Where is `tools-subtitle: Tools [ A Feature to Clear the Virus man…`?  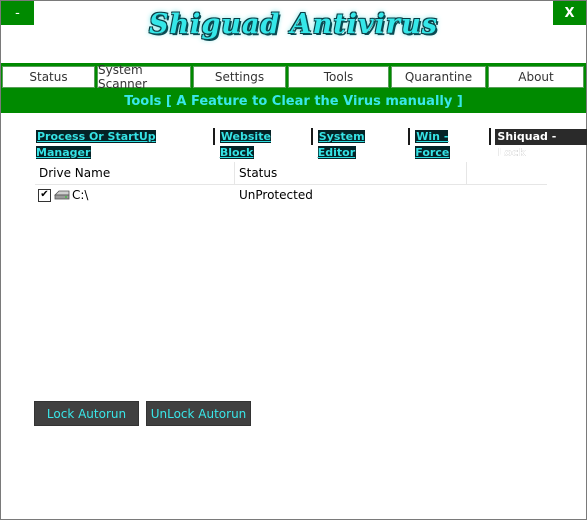
tools-subtitle: Tools [ A Feature to Clear the Virus man… is located at coordinates (293, 101).